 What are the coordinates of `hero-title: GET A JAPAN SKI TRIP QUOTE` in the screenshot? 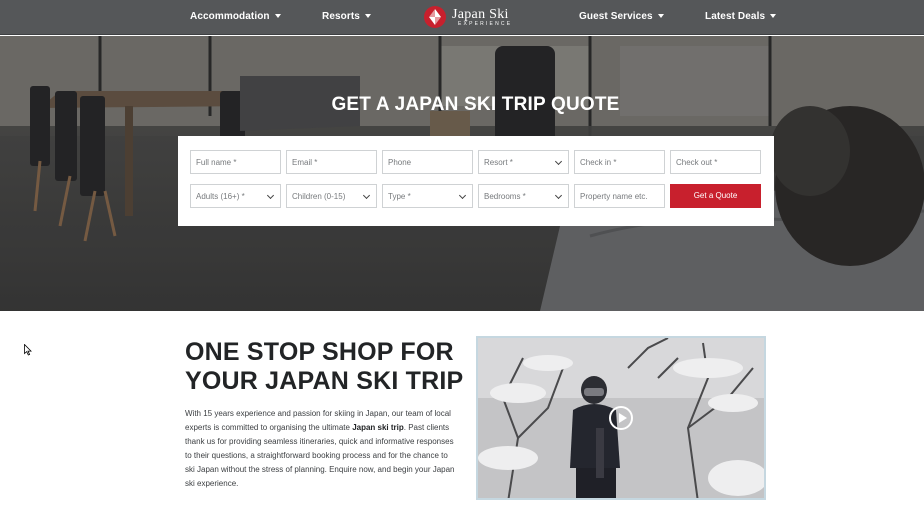 It's located at (475, 104).